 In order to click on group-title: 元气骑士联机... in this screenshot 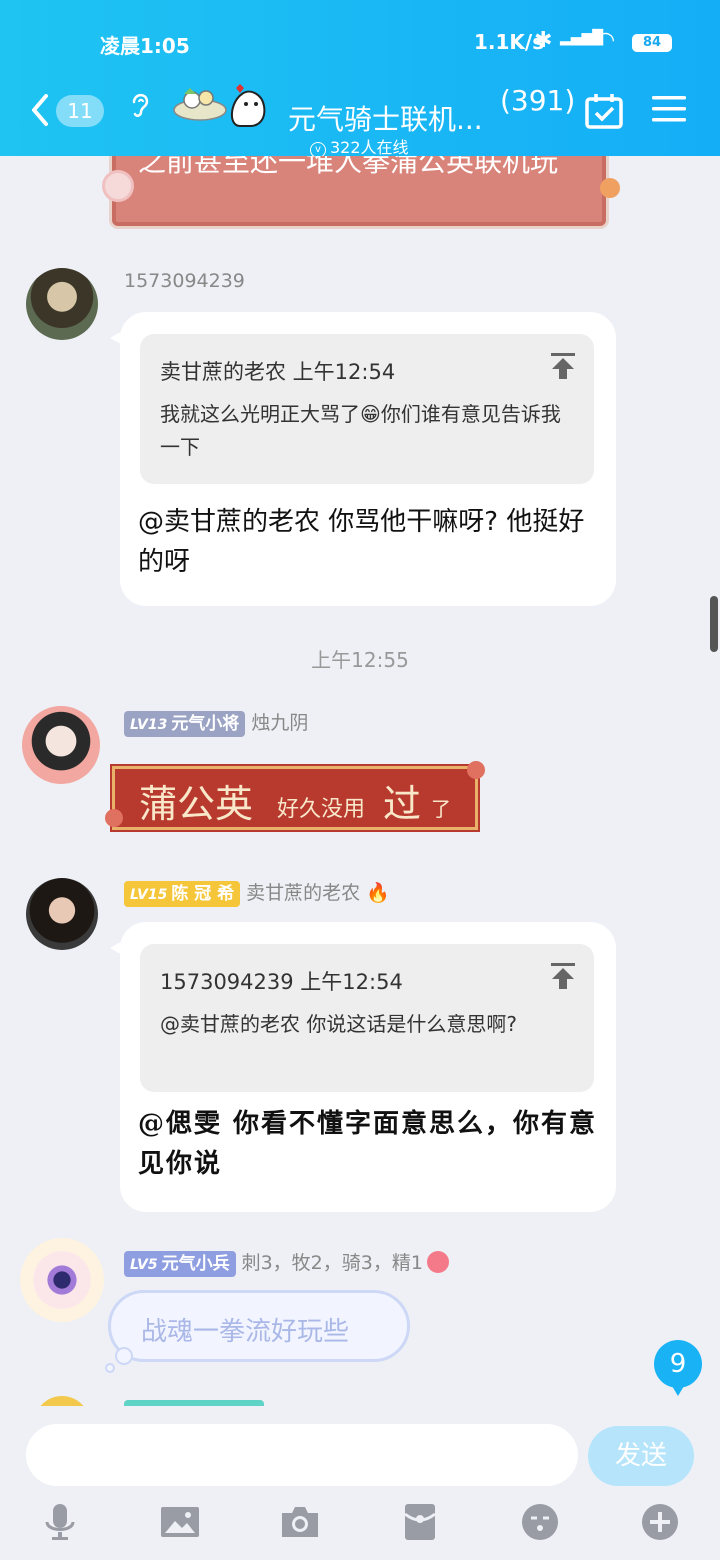, I will do `click(385, 118)`.